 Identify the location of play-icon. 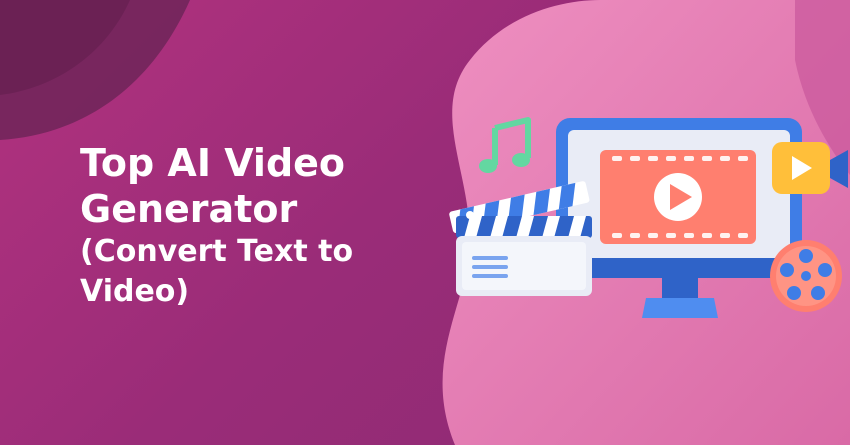
(678, 197).